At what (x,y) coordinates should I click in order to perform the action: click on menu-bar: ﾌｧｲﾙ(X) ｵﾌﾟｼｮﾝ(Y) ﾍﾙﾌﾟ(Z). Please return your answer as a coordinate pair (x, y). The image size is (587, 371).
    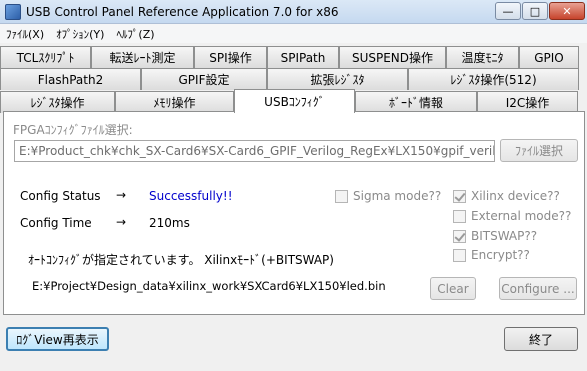
    Looking at the image, I should click on (293, 33).